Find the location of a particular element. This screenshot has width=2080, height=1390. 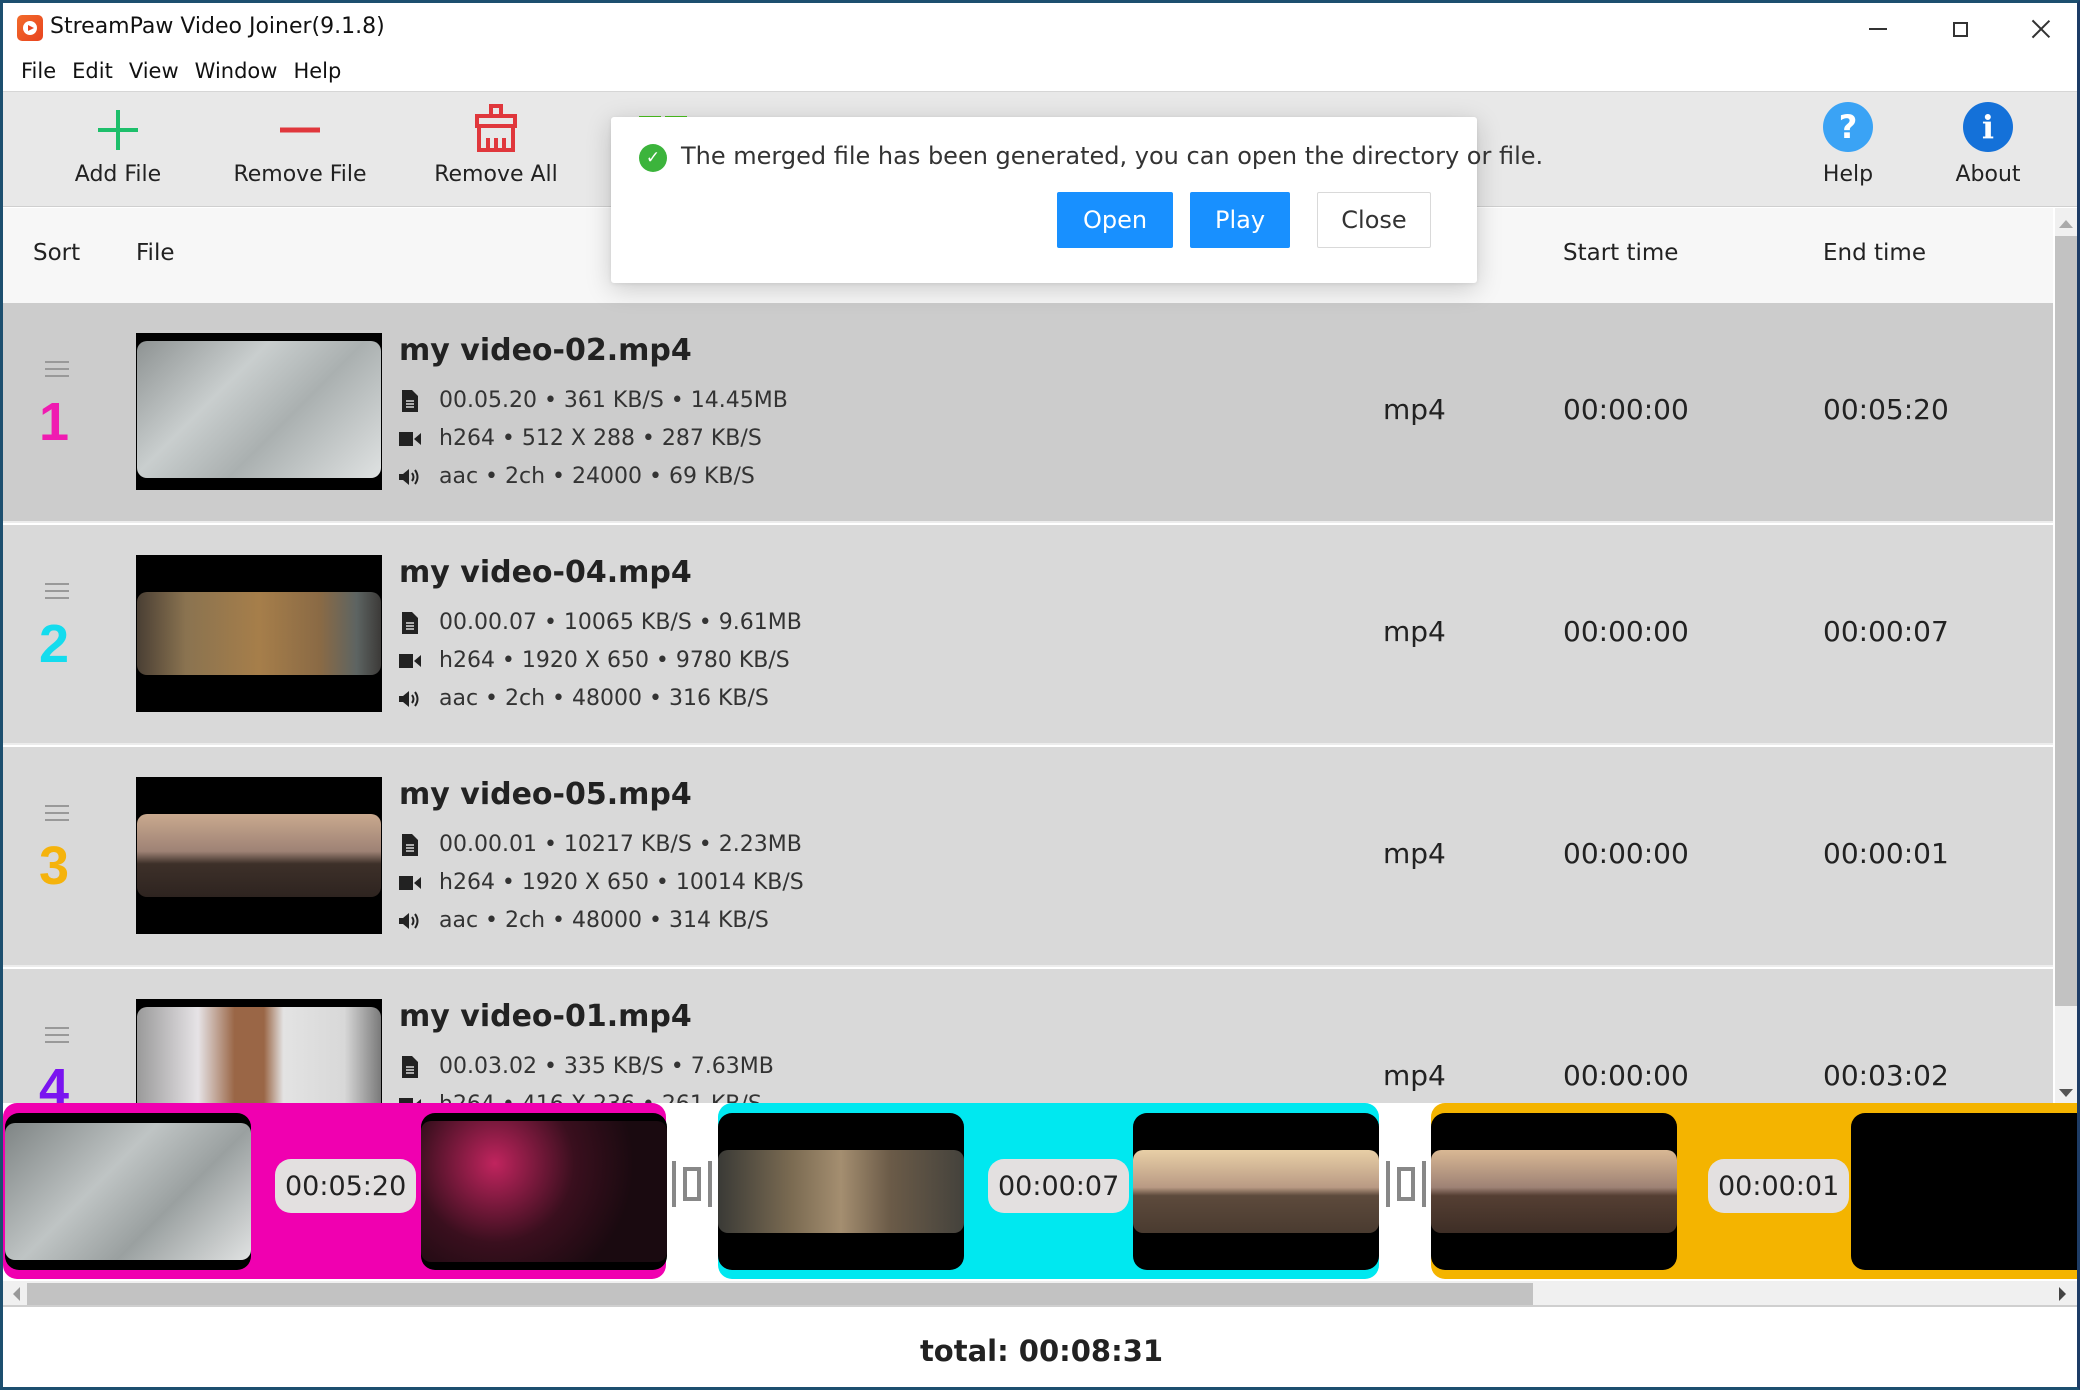

column-end-time: End time is located at coordinates (1874, 253).